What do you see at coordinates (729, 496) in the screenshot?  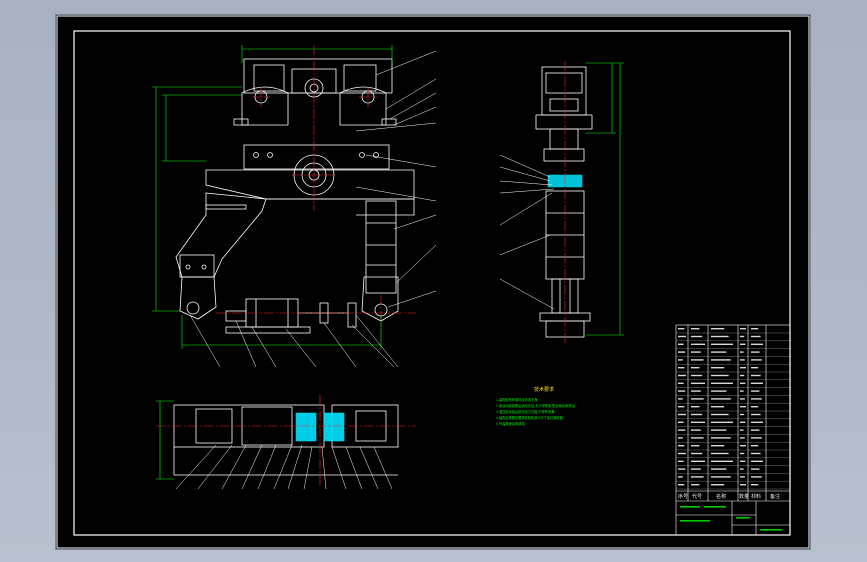 I see `title-block-footer: 序号 代号 名称 数量 材料 备注` at bounding box center [729, 496].